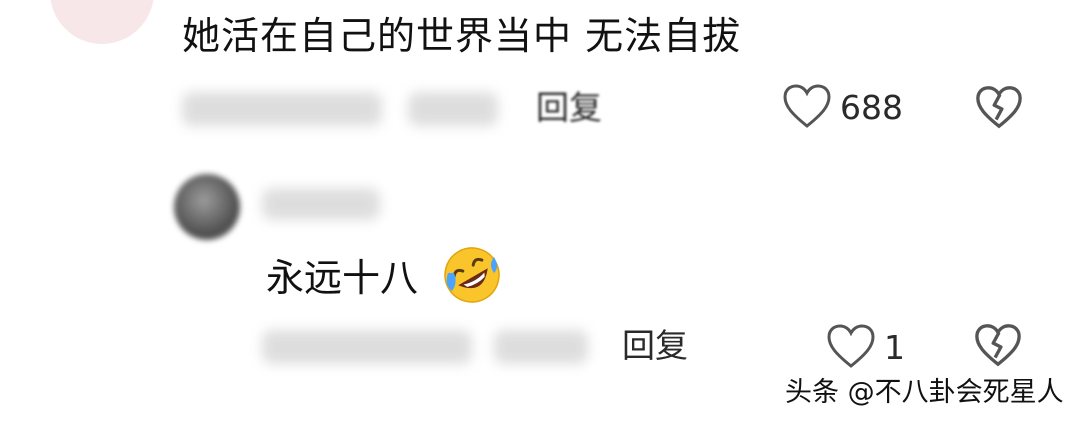 The height and width of the screenshot is (423, 1080). What do you see at coordinates (807, 107) in the screenshot?
I see `heart-icon` at bounding box center [807, 107].